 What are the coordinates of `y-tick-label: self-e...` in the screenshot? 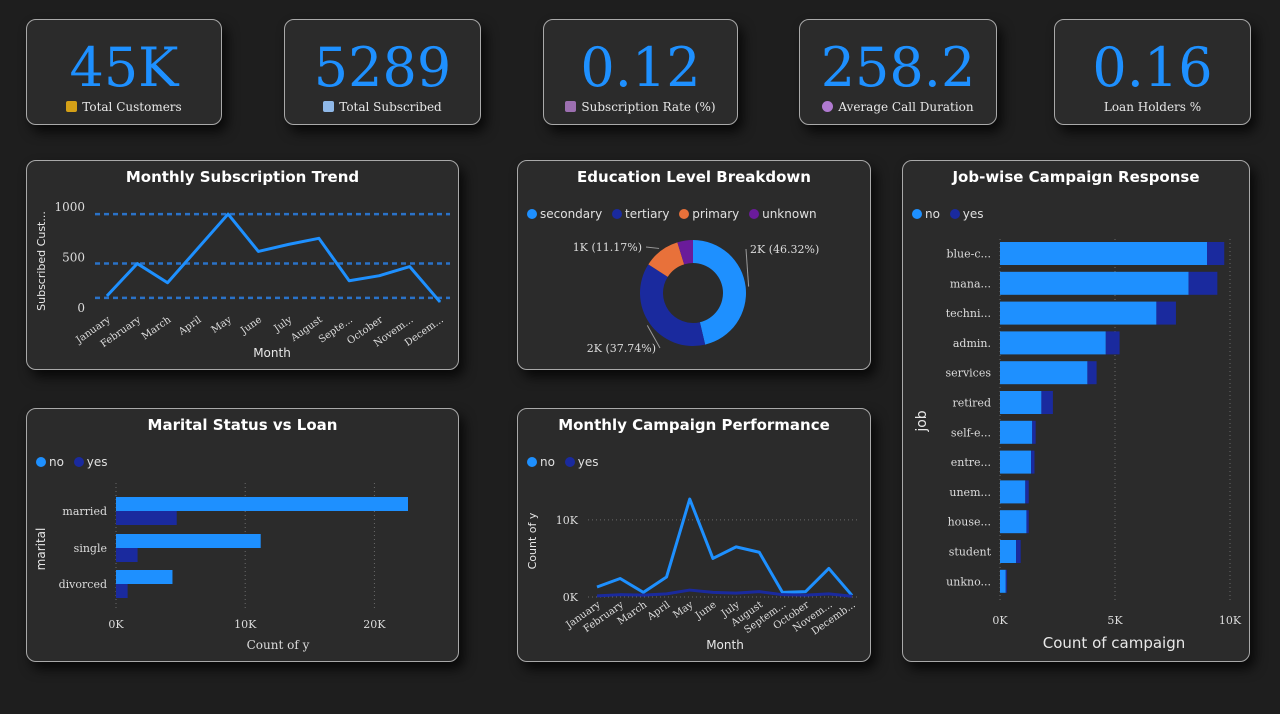 It's located at (971, 432).